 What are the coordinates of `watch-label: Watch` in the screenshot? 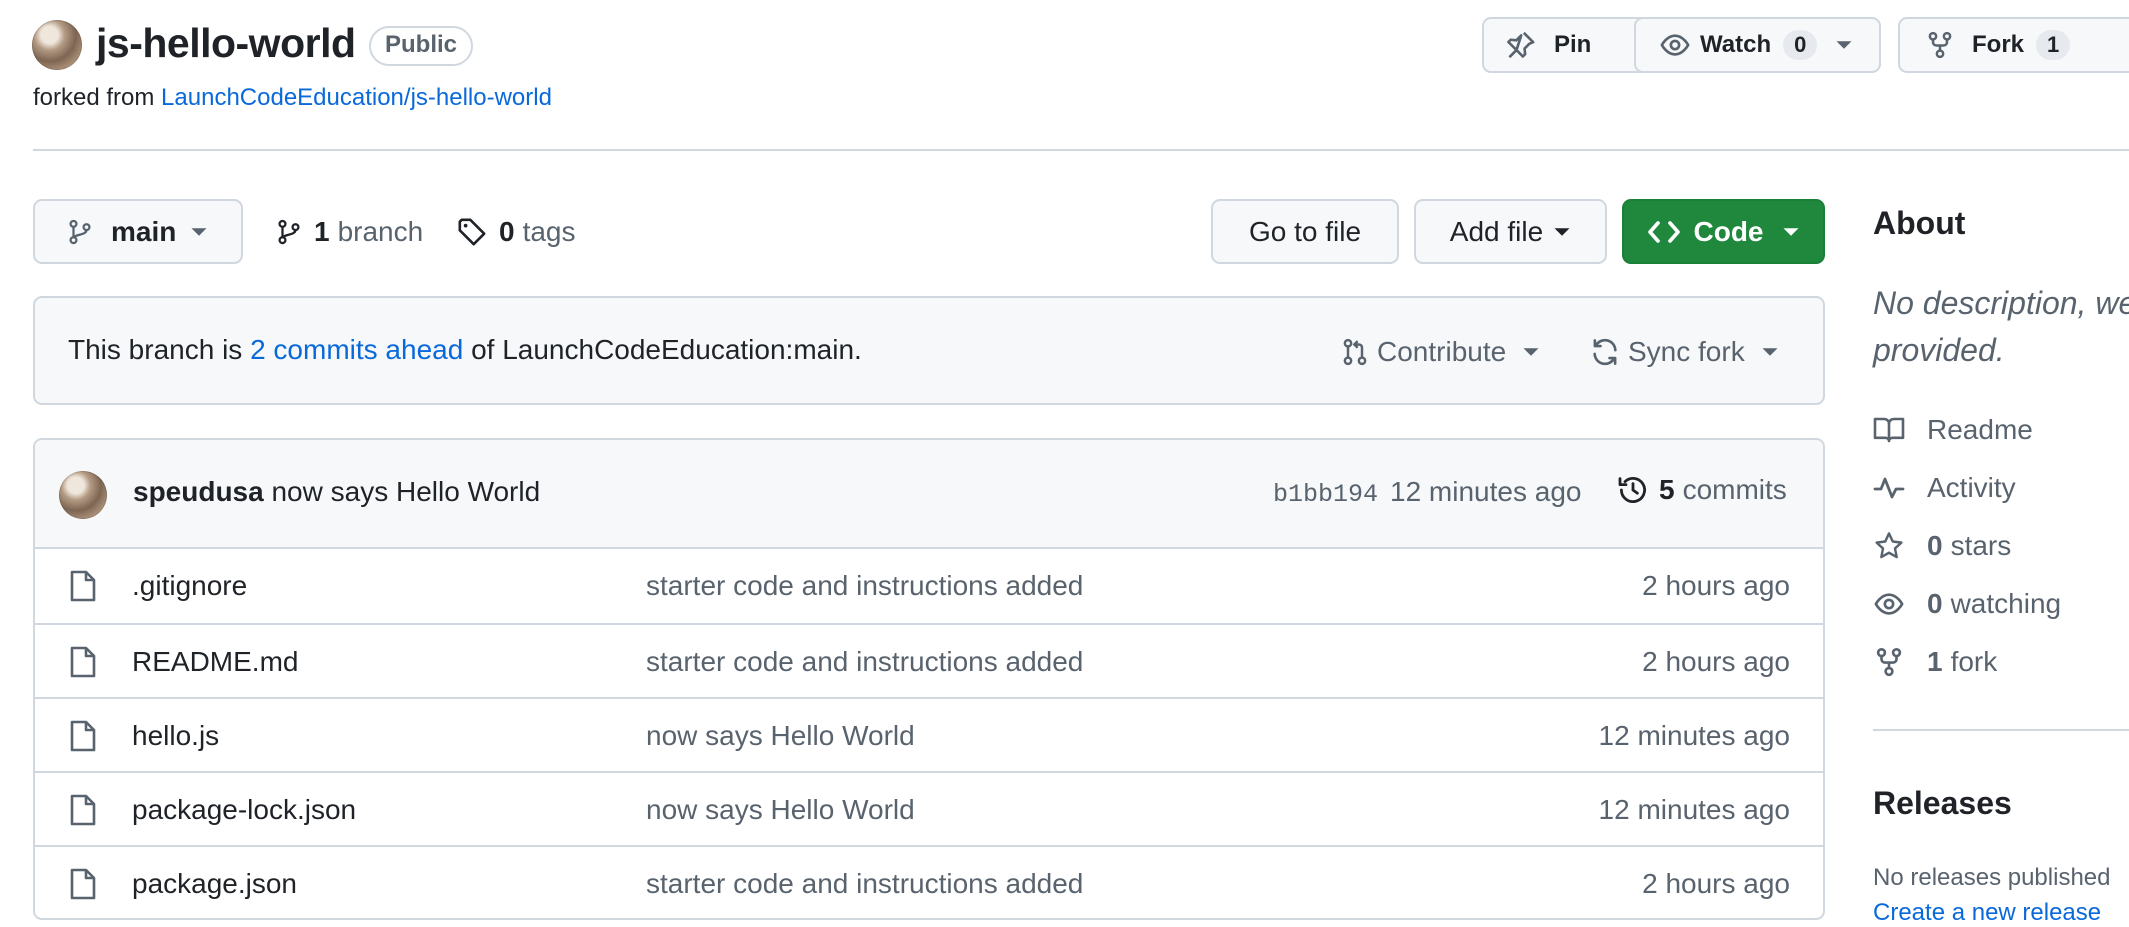 It's located at (1736, 44).